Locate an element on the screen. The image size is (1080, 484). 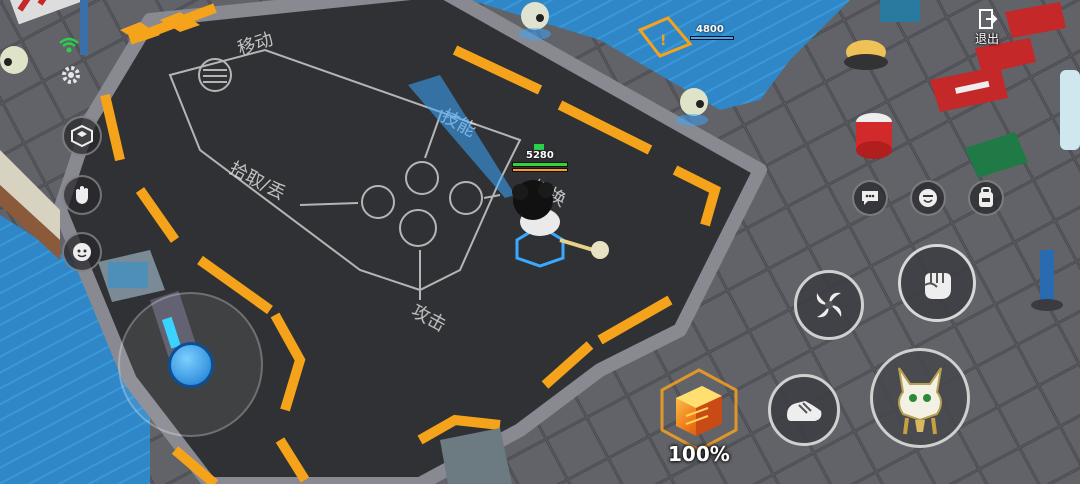
machine-top-right is located at coordinates (900, 11).